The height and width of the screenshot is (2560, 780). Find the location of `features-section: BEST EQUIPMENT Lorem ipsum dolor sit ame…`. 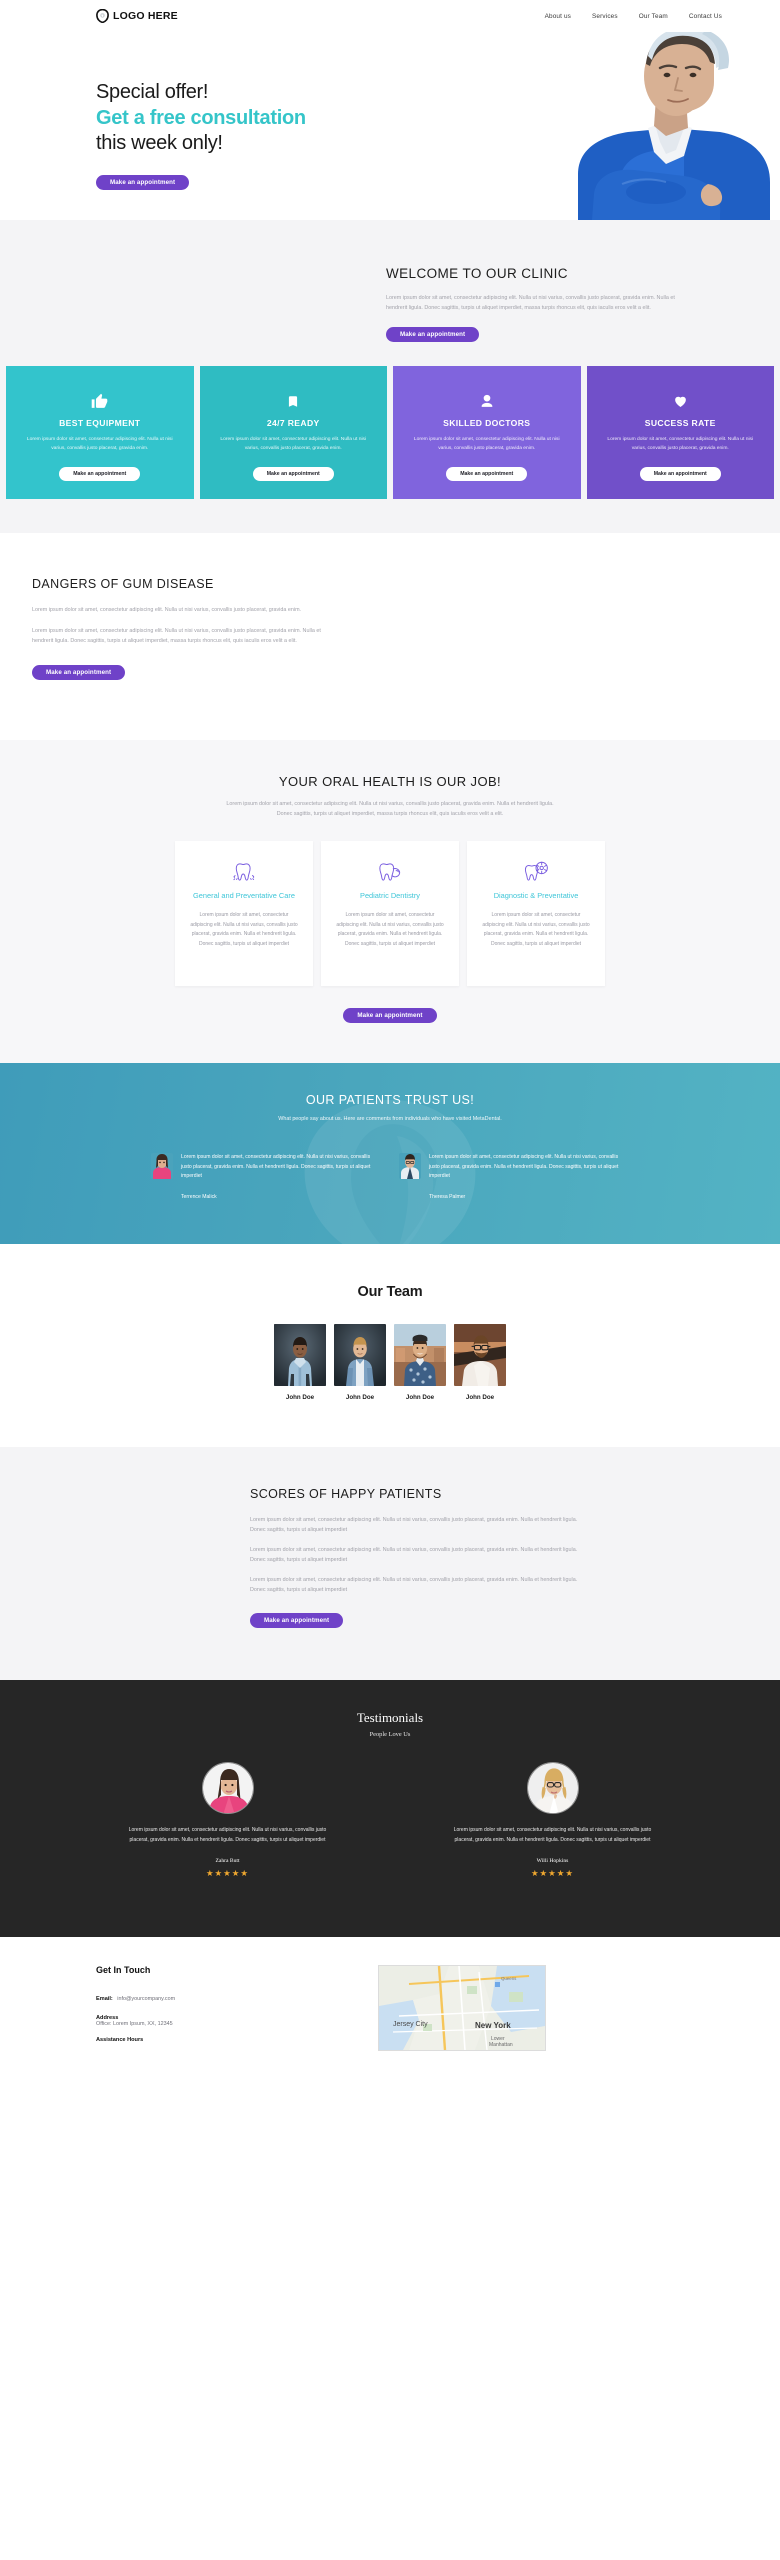

features-section: BEST EQUIPMENT Lorem ipsum dolor sit ame… is located at coordinates (390, 450).